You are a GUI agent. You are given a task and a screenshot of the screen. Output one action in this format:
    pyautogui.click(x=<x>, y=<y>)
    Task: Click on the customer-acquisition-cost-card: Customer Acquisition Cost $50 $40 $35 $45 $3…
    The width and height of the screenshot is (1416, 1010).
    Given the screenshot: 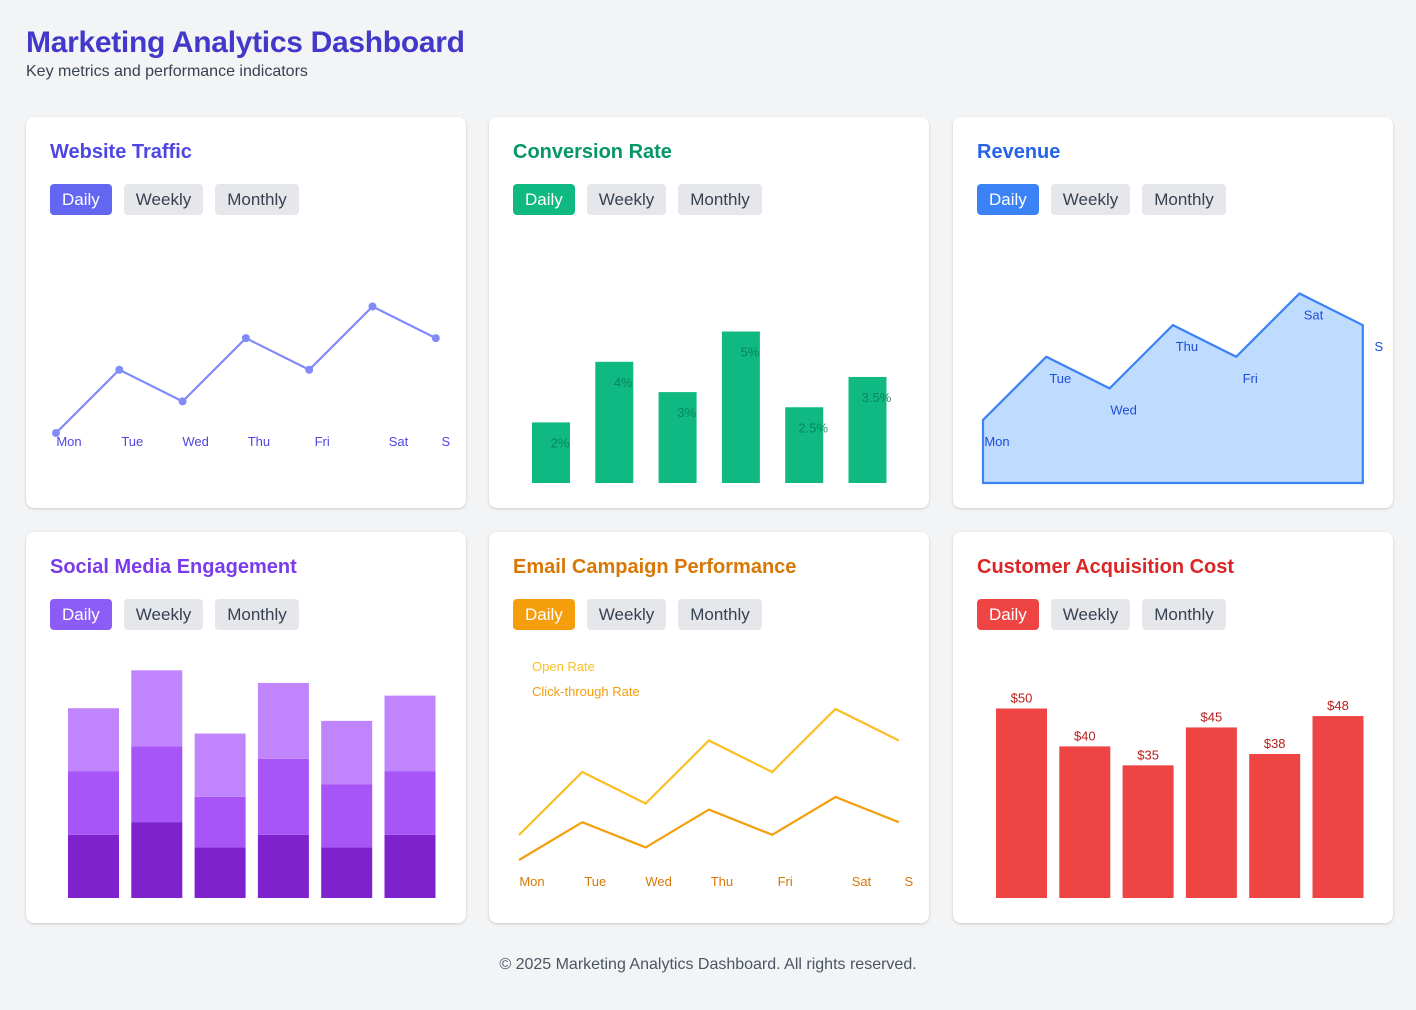 What is the action you would take?
    pyautogui.click(x=1173, y=727)
    